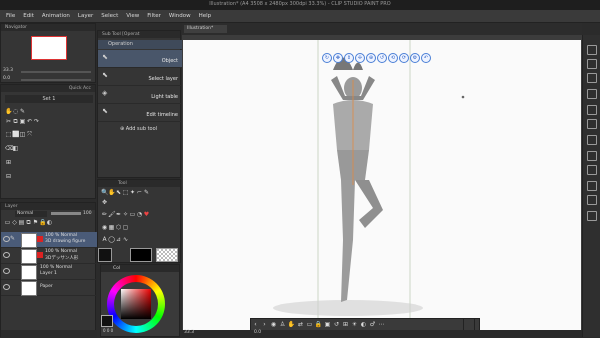  Describe the element at coordinates (35, 222) in the screenshot. I see `ref-layer-icon: ⚑` at that location.